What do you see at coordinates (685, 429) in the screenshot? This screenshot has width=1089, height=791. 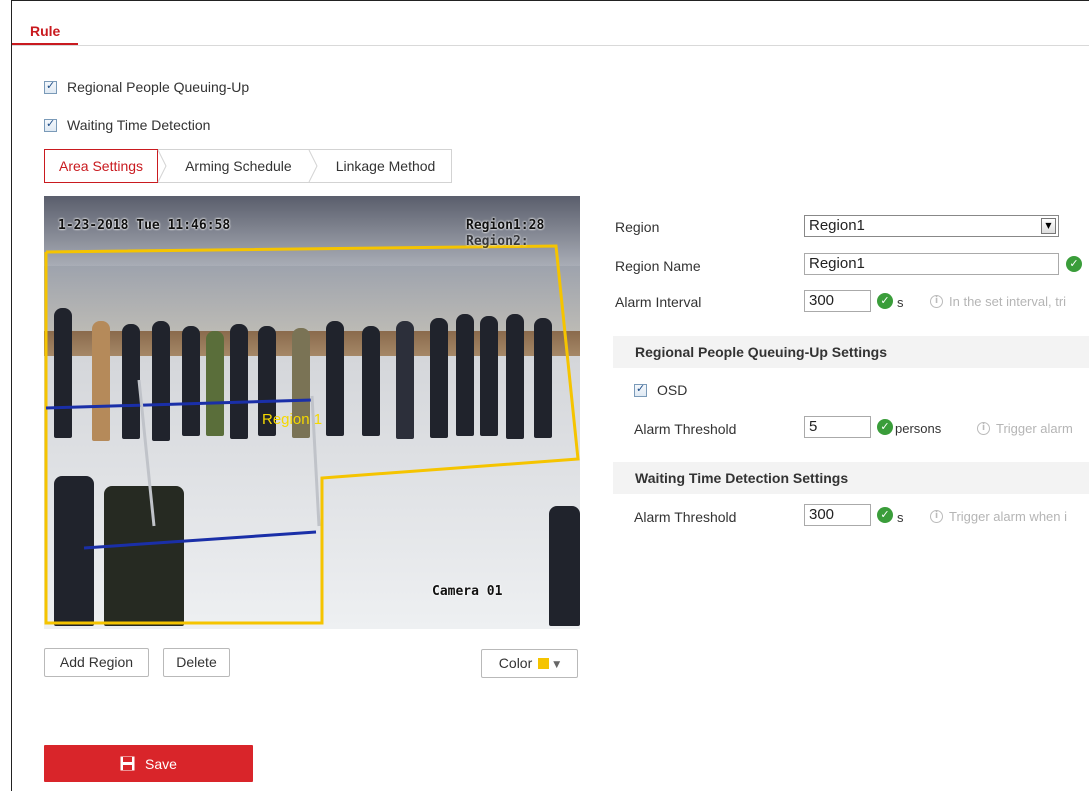 I see `queuing-threshold-label: Alarm Threshold` at bounding box center [685, 429].